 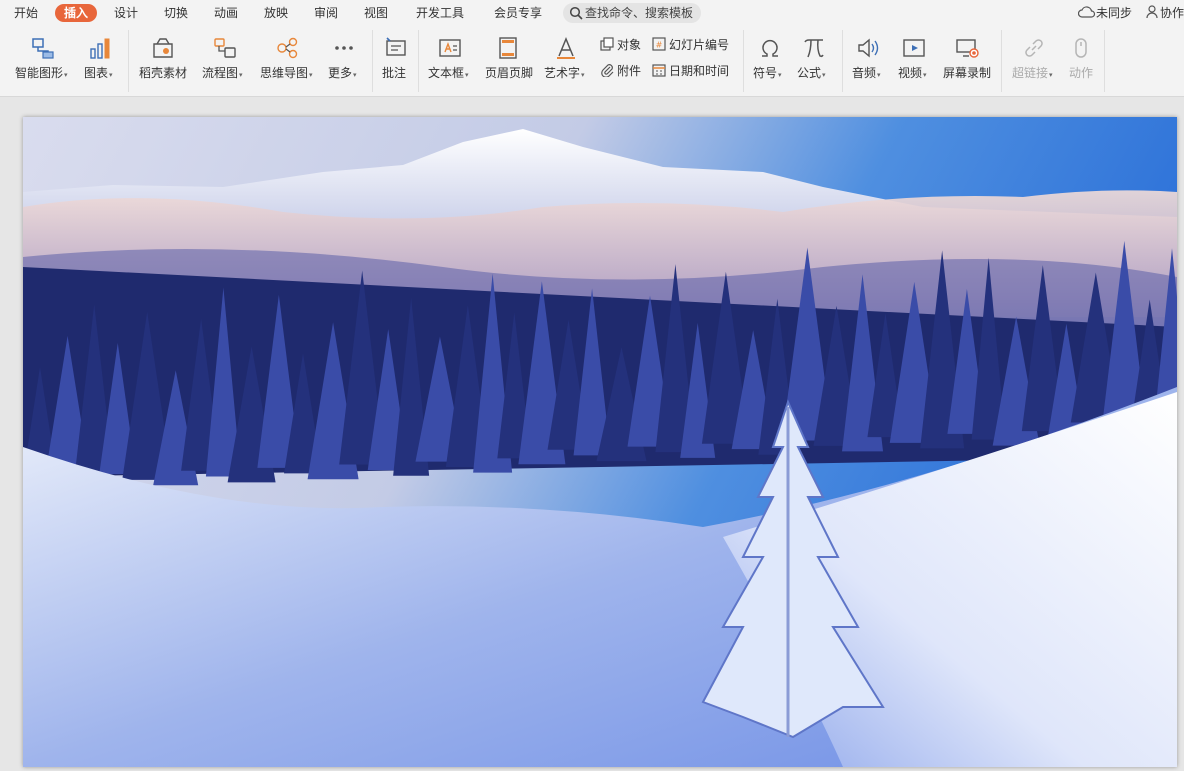 I want to click on chart-label: 图表, so click(x=96, y=73).